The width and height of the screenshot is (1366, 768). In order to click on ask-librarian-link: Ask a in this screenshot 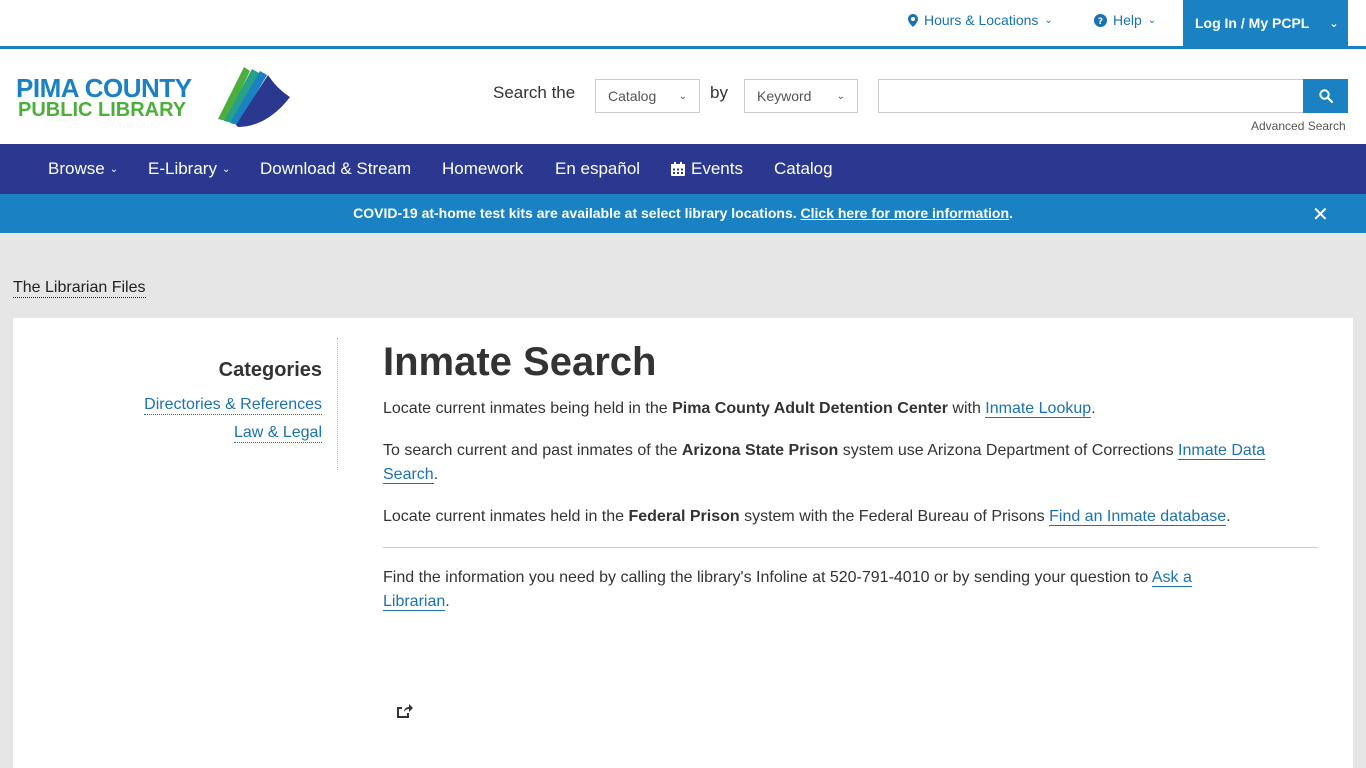, I will do `click(1171, 578)`.